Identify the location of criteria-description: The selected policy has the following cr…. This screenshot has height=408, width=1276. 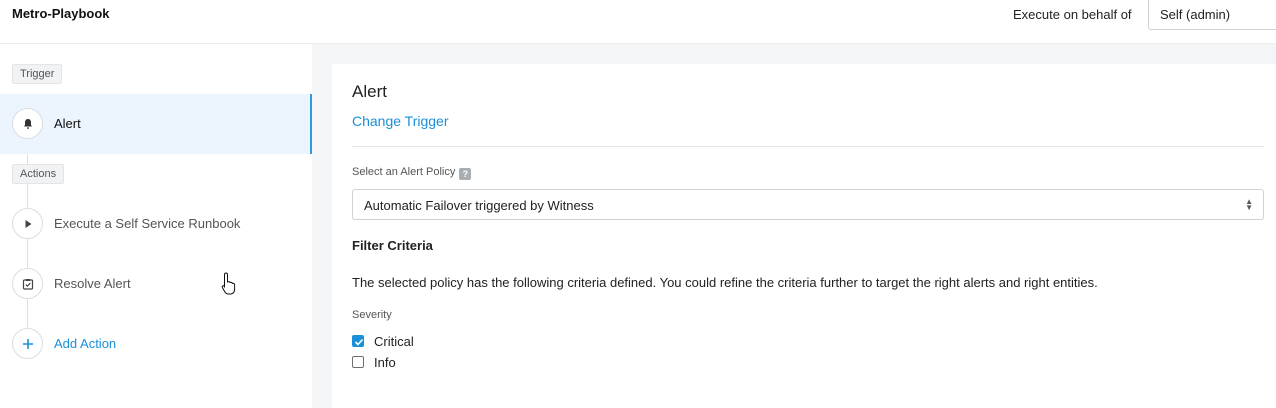
(725, 282).